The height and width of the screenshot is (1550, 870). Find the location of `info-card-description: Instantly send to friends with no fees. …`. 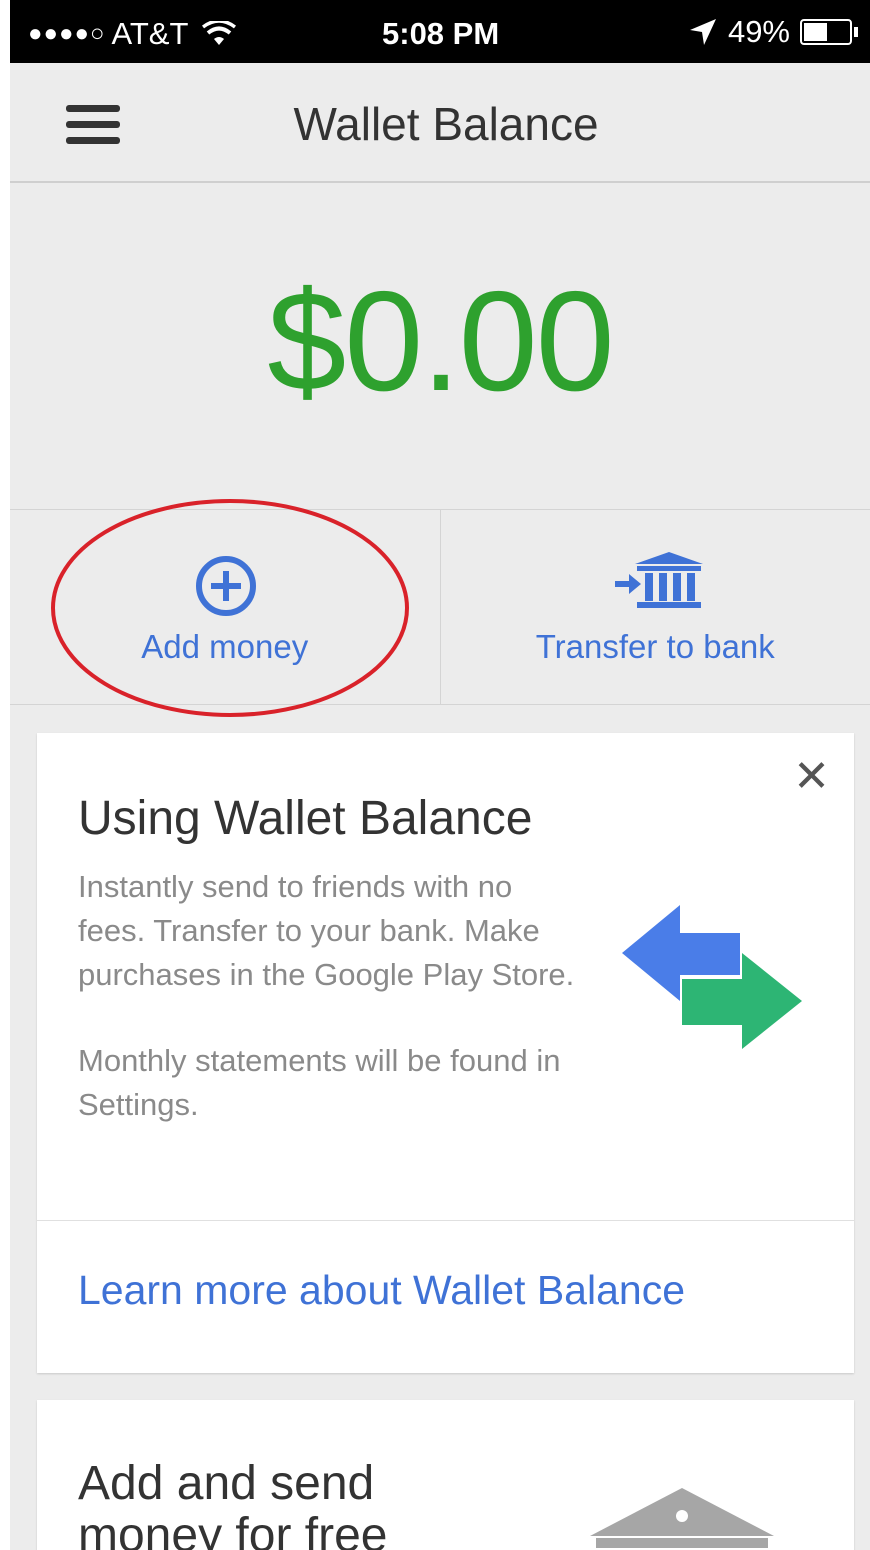

info-card-description: Instantly send to friends with no fees. … is located at coordinates (326, 930).